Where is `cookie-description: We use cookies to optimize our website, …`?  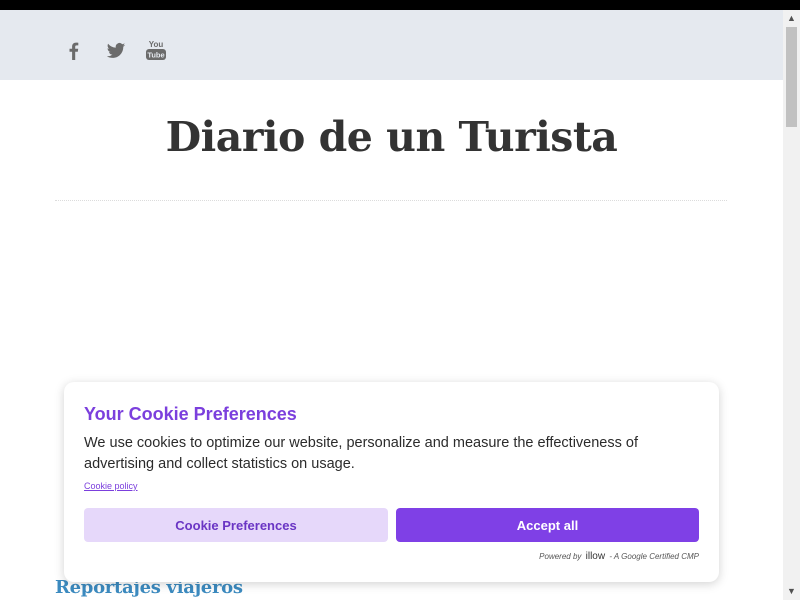 cookie-description: We use cookies to optimize our website, … is located at coordinates (361, 453).